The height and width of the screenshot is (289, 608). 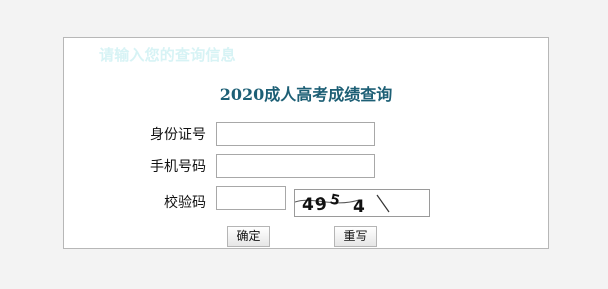 What do you see at coordinates (355, 236) in the screenshot?
I see `reset-button: 重写` at bounding box center [355, 236].